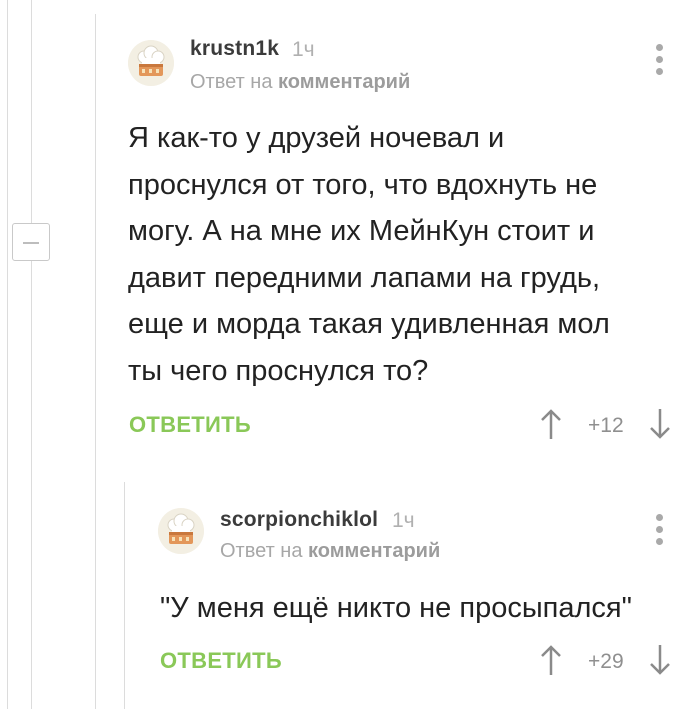 This screenshot has width=700, height=709. Describe the element at coordinates (606, 661) in the screenshot. I see `comment-rating: +29` at that location.